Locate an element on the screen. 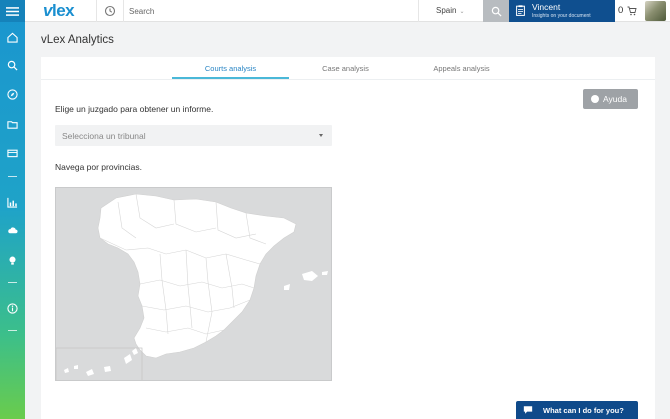 This screenshot has width=670, height=419. page-title: vLex Analytics is located at coordinates (77, 40).